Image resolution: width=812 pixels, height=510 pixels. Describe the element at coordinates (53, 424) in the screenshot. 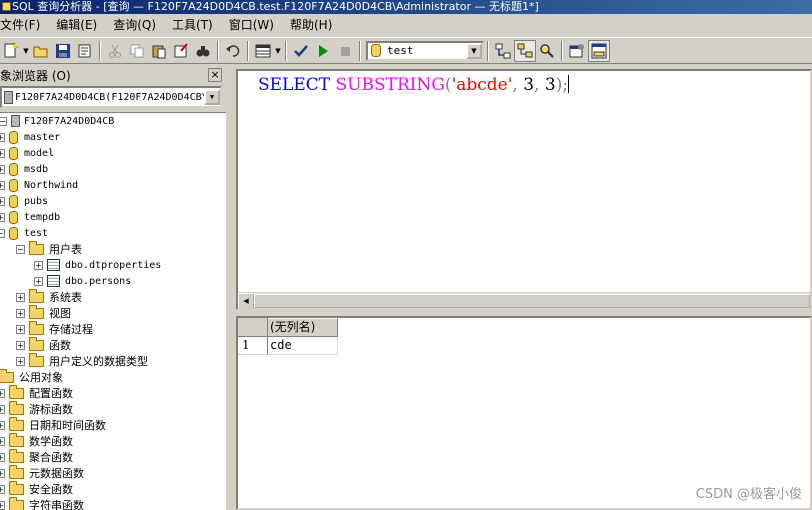

I see `tree-folder-datetime-functions: + 日期和时间函数` at that location.